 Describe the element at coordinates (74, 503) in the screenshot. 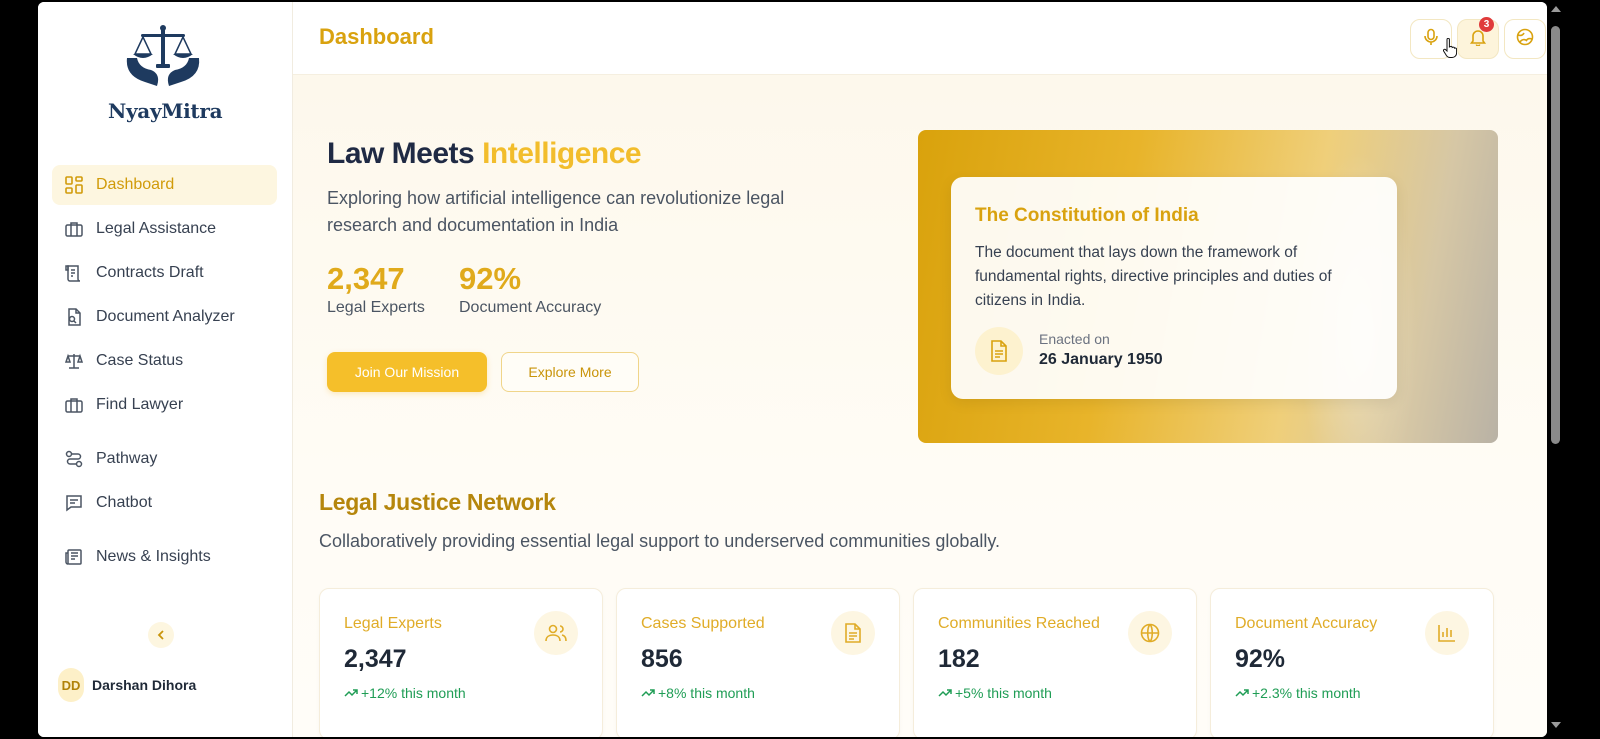

I see `chat-icon` at that location.